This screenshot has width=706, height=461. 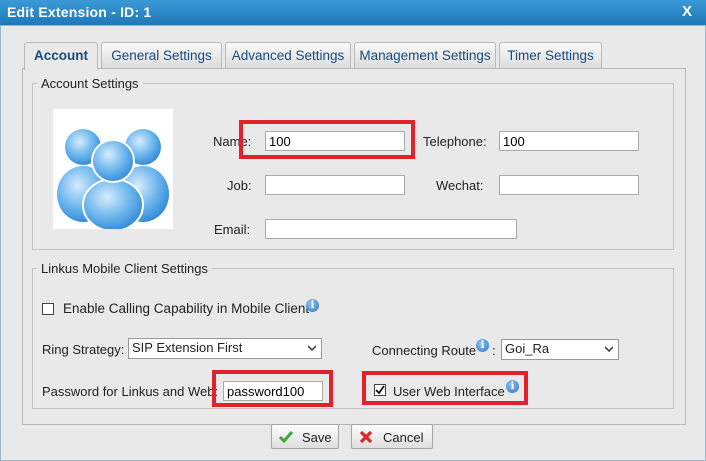 I want to click on window-title: Edit Extension - ID: 1, so click(x=79, y=12).